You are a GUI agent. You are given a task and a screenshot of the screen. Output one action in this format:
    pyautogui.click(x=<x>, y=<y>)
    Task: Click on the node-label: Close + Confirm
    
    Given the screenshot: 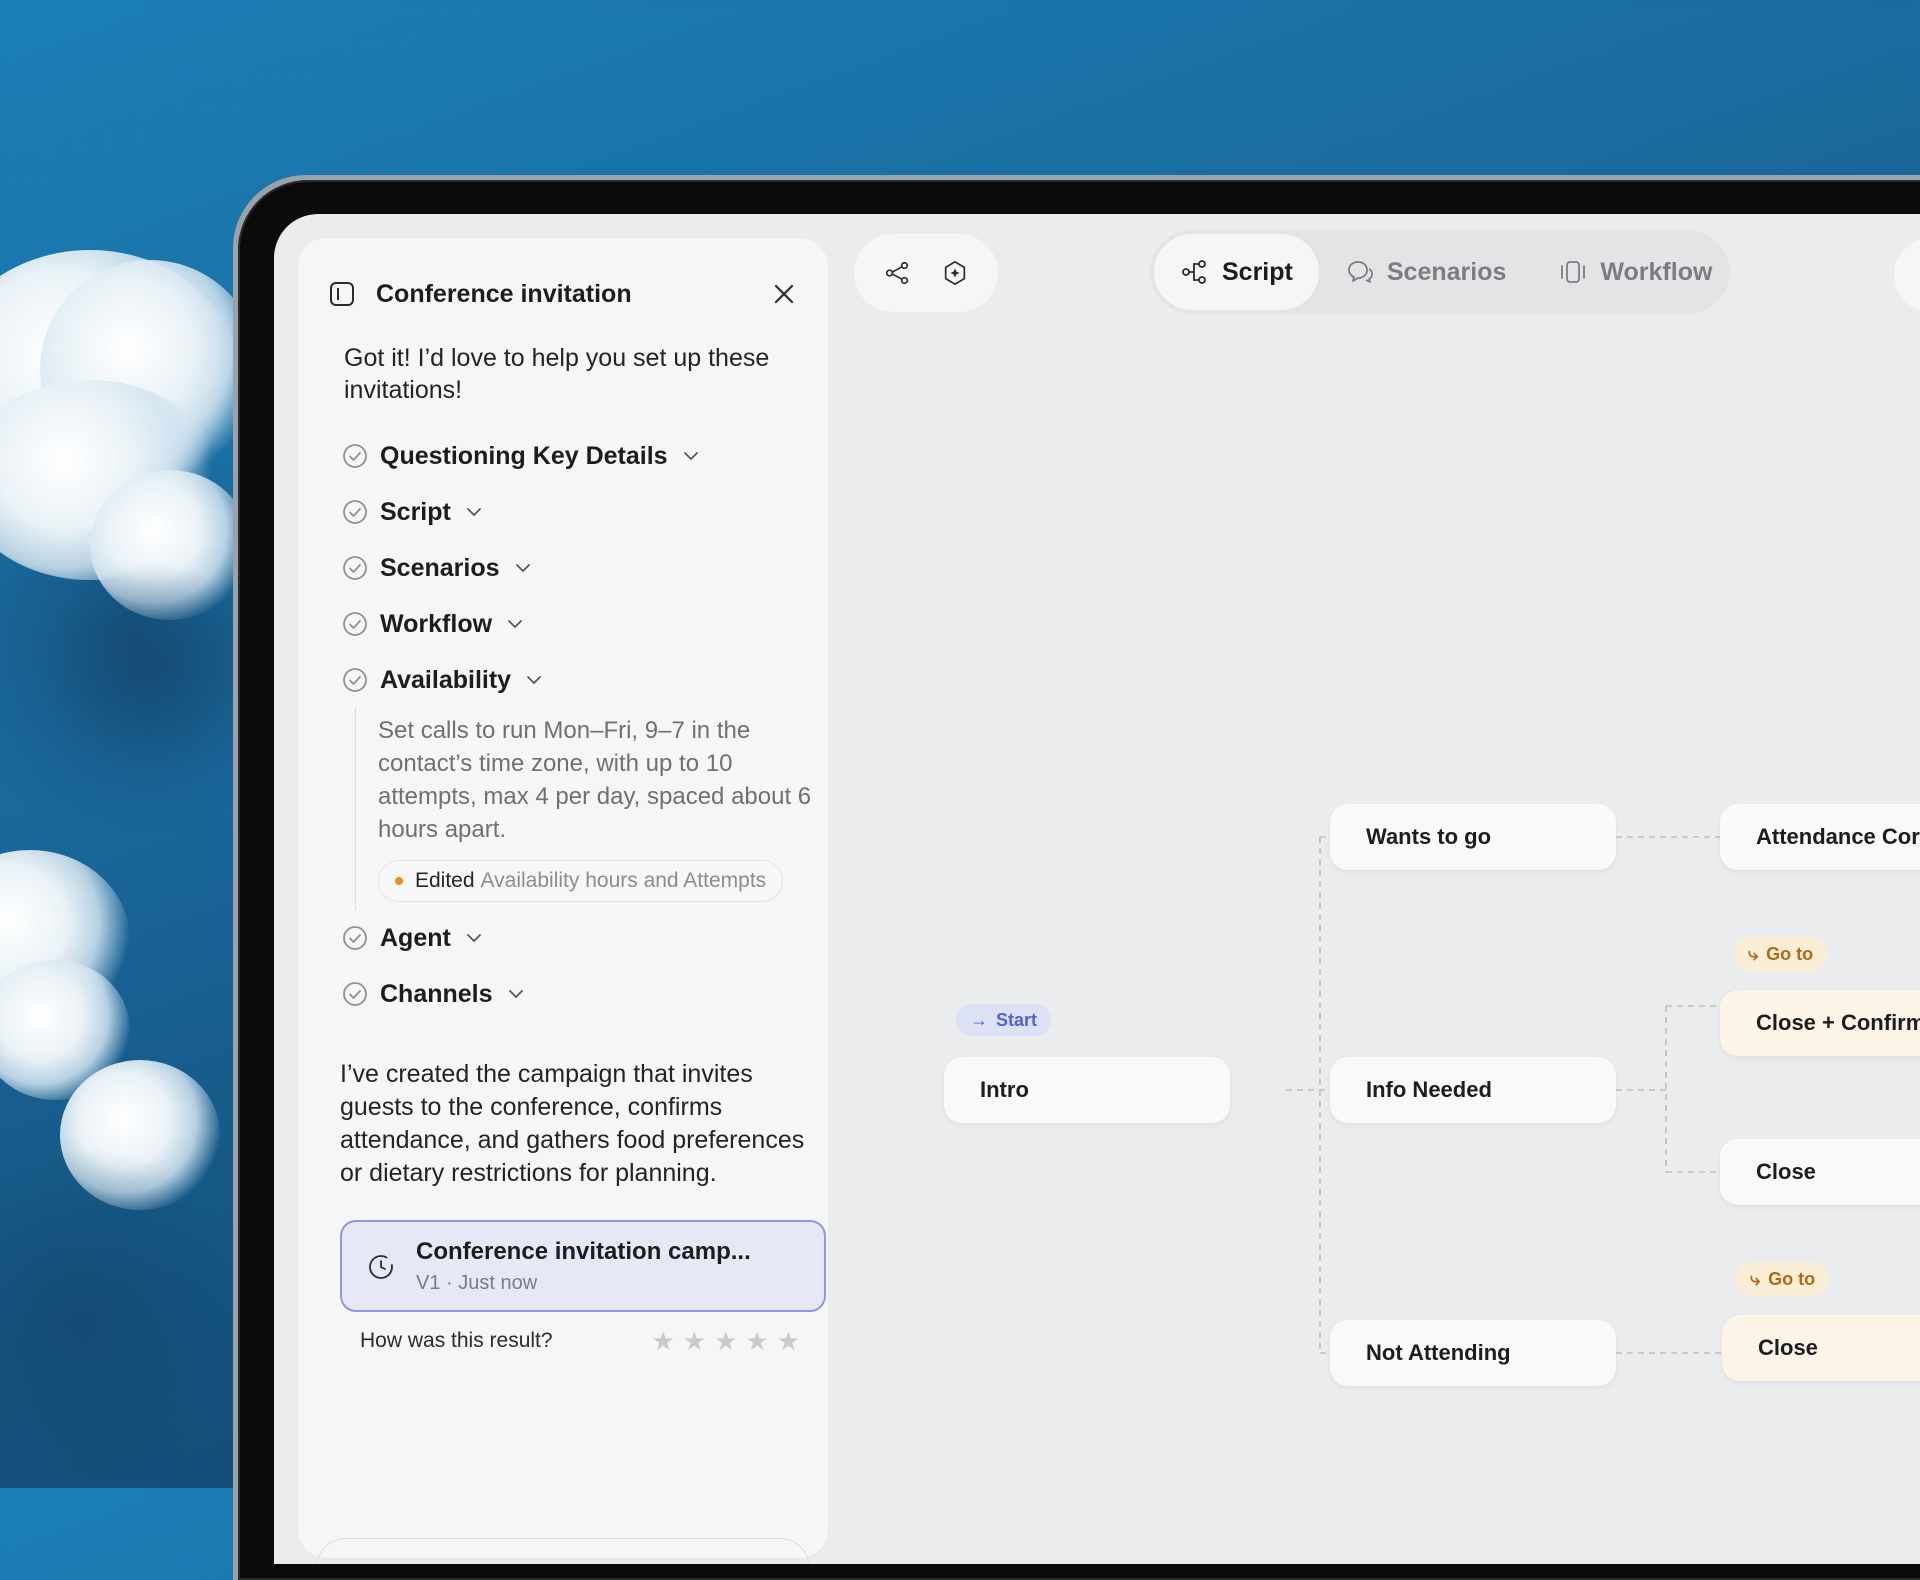 What is the action you would take?
    pyautogui.click(x=1838, y=1022)
    